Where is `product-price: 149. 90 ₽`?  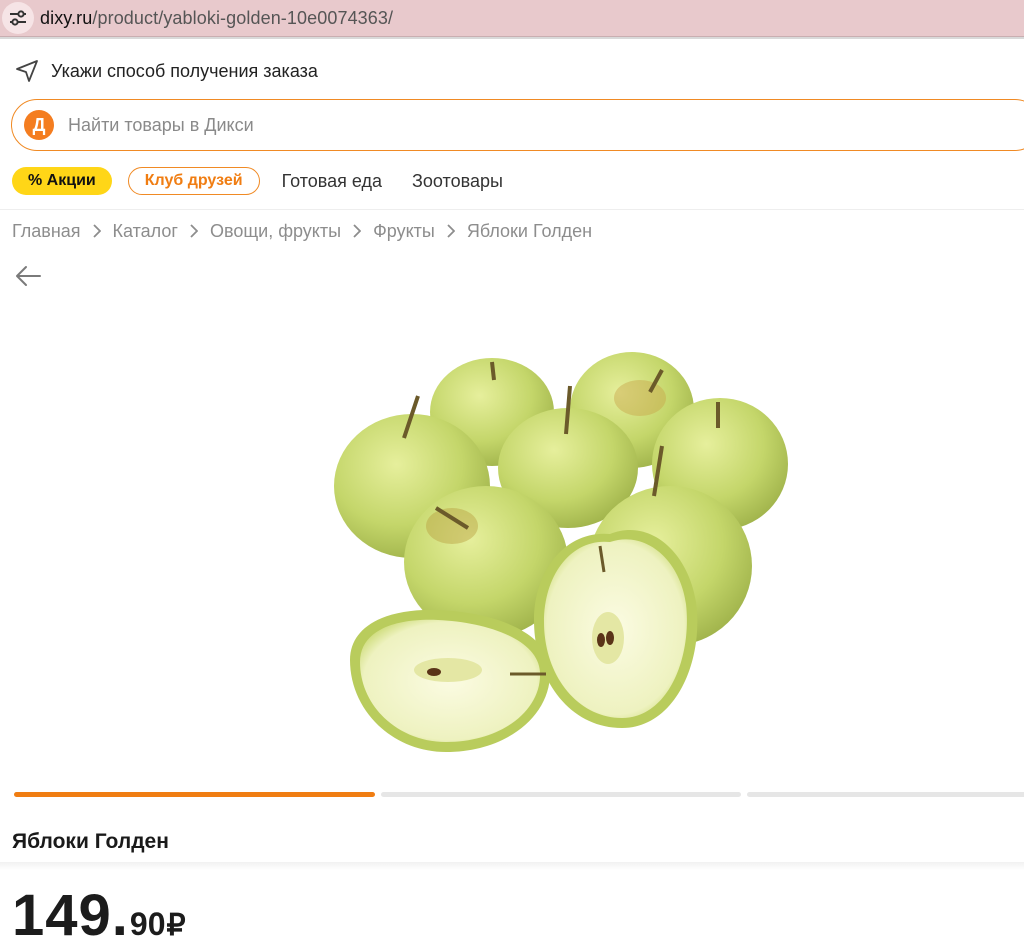 product-price: 149. 90 ₽ is located at coordinates (99, 915).